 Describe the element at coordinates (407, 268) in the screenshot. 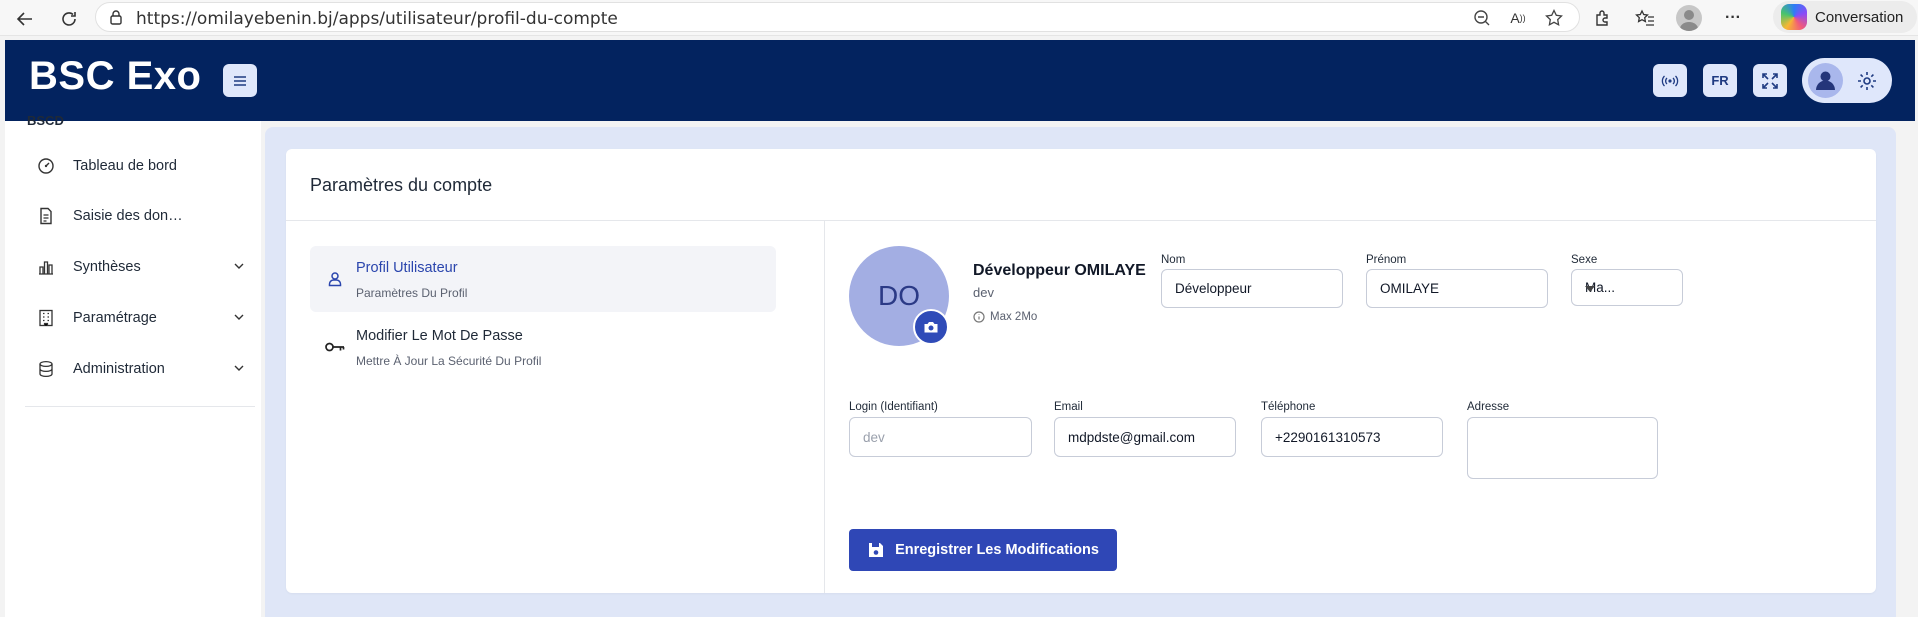

I see `tab-title: Profil Utilisateur` at that location.